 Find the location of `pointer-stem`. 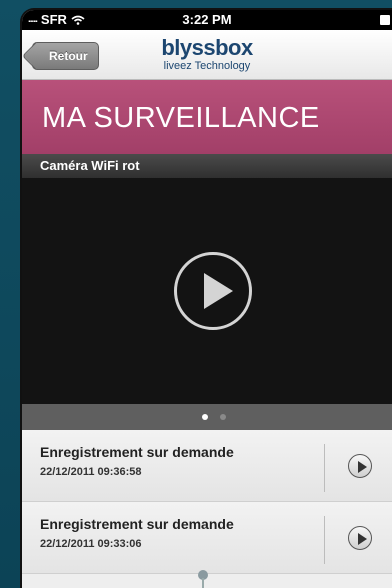

pointer-stem is located at coordinates (203, 583).